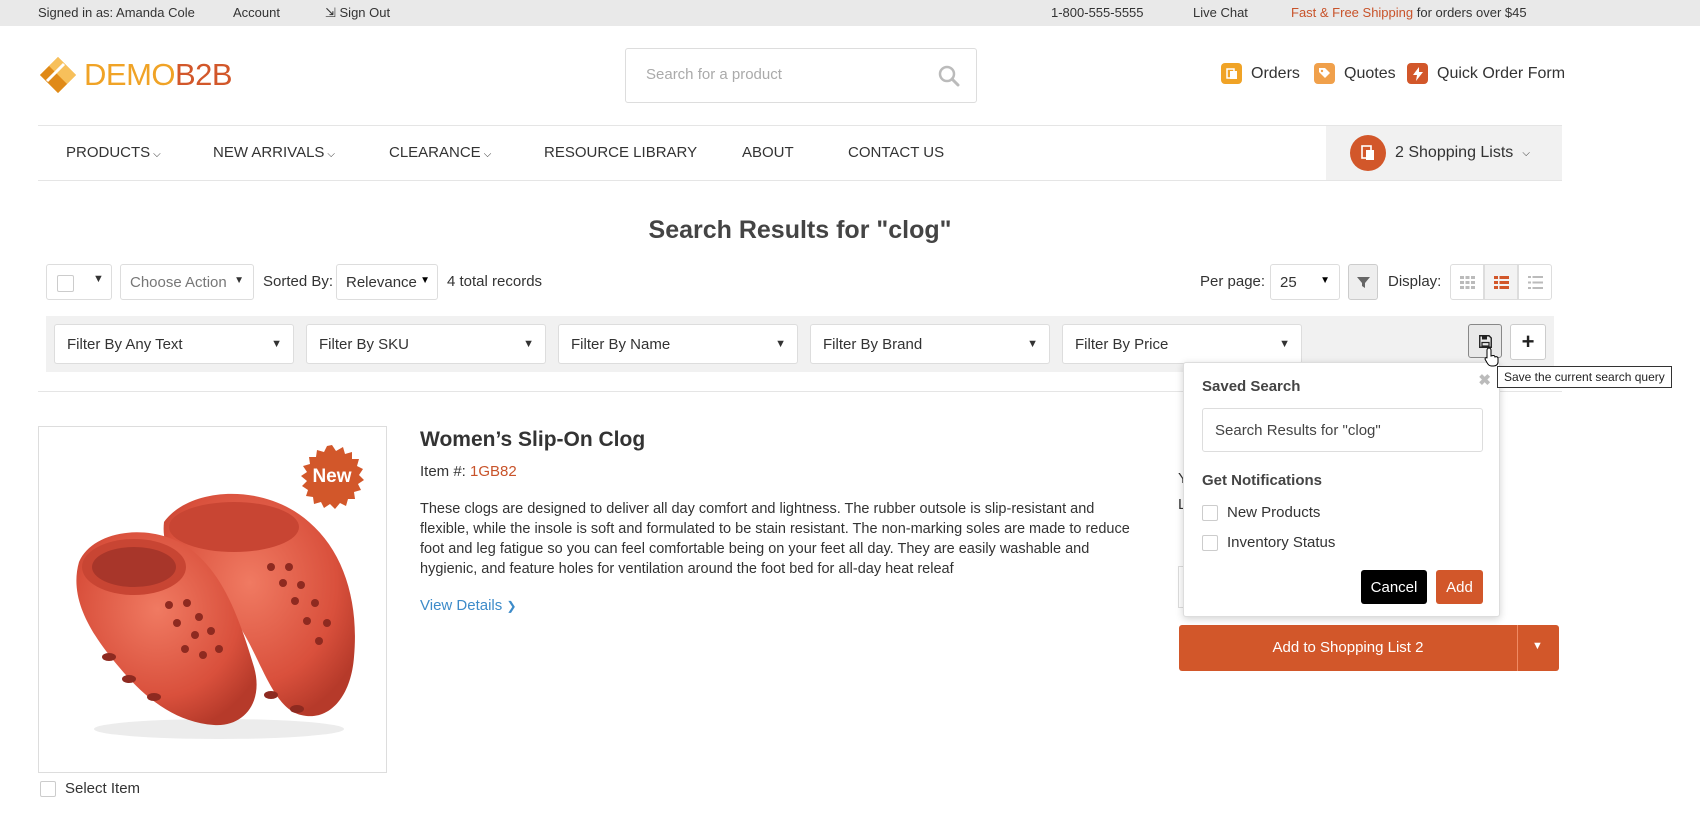 This screenshot has height=817, width=1700. What do you see at coordinates (332, 12) in the screenshot?
I see `sign-out-icon: ⇲` at bounding box center [332, 12].